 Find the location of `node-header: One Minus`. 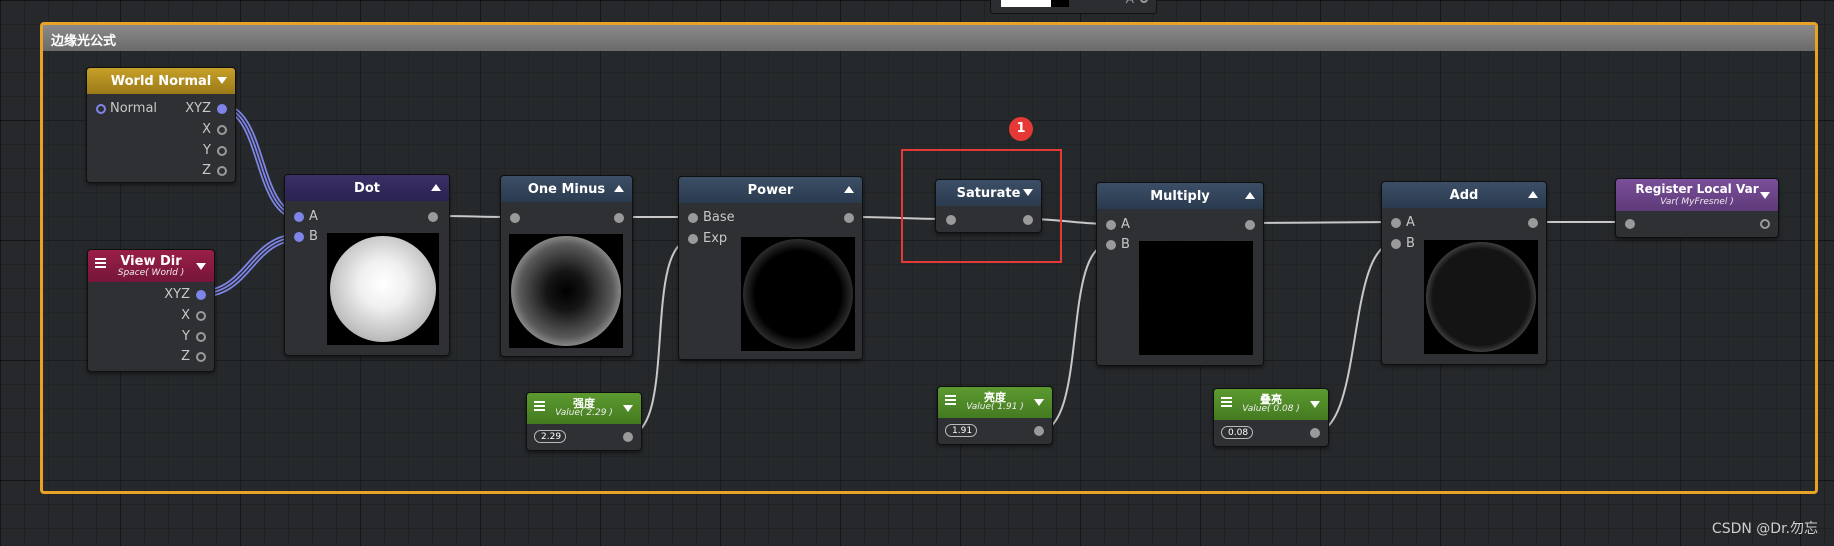

node-header: One Minus is located at coordinates (566, 189).